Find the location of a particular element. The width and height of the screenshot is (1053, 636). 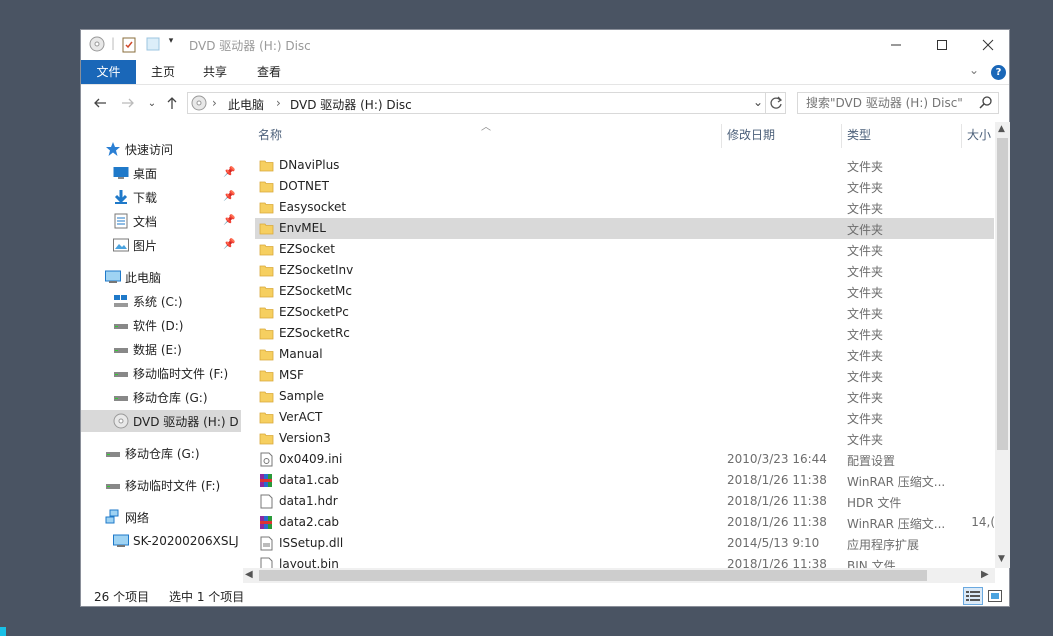

details-view-button is located at coordinates (973, 596).